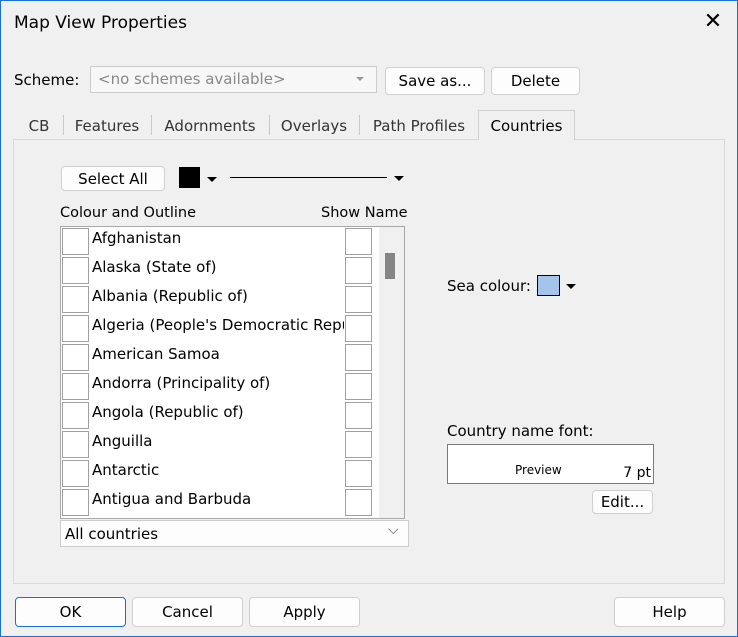  Describe the element at coordinates (713, 22) in the screenshot. I see `close-icon: ✕` at that location.